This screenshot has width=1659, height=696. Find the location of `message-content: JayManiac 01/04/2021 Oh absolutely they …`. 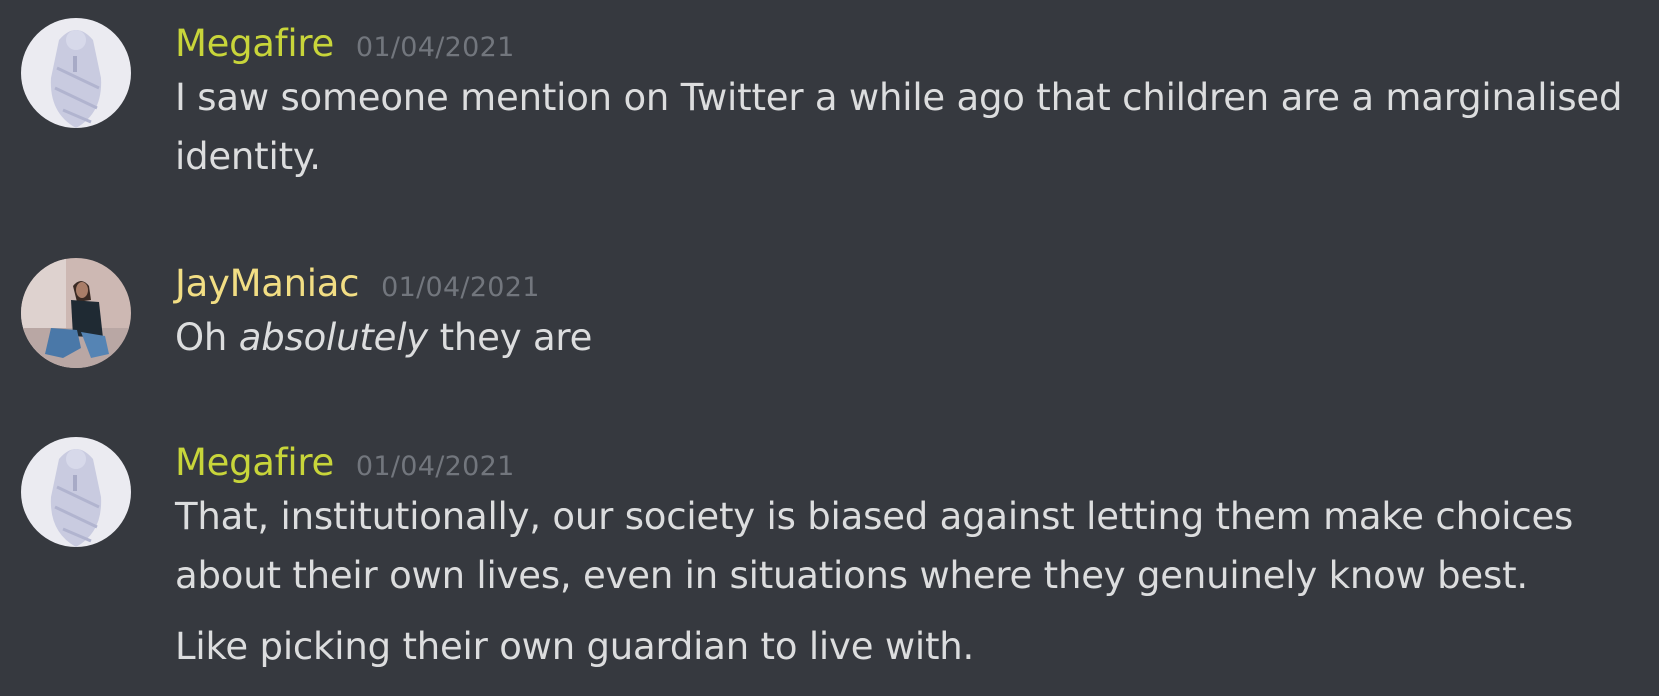

message-content: JayManiac 01/04/2021 Oh absolutely they … is located at coordinates (907, 314).